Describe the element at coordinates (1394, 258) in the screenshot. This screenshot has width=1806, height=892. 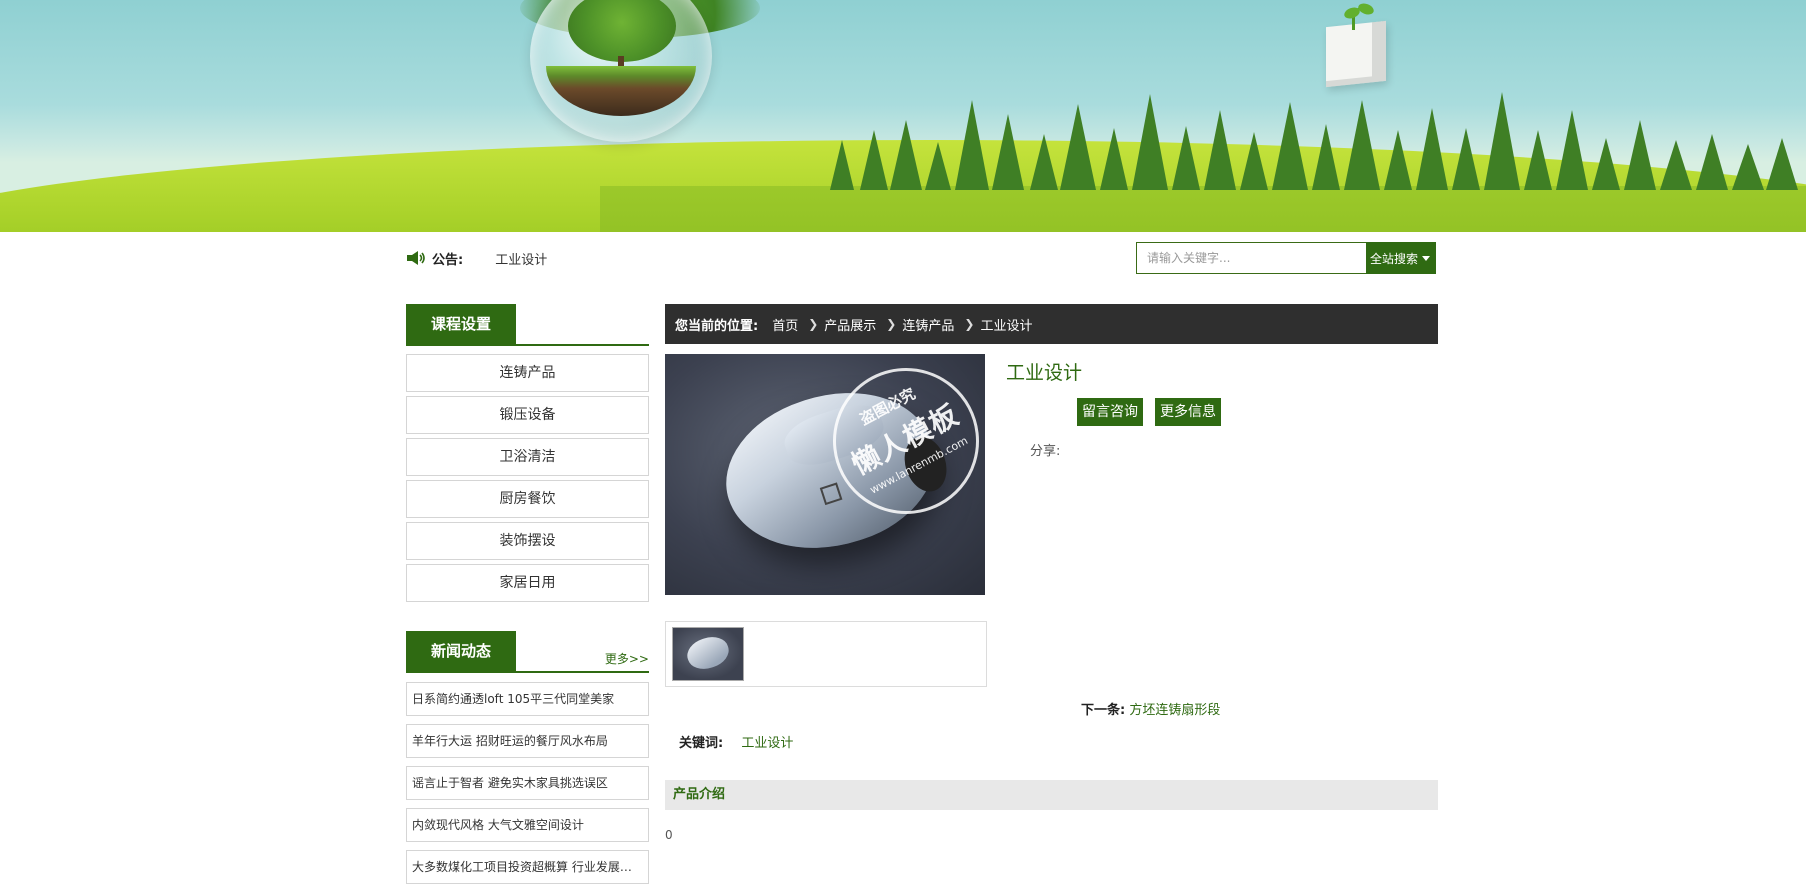
I see `search-button-label: 全站搜索` at that location.